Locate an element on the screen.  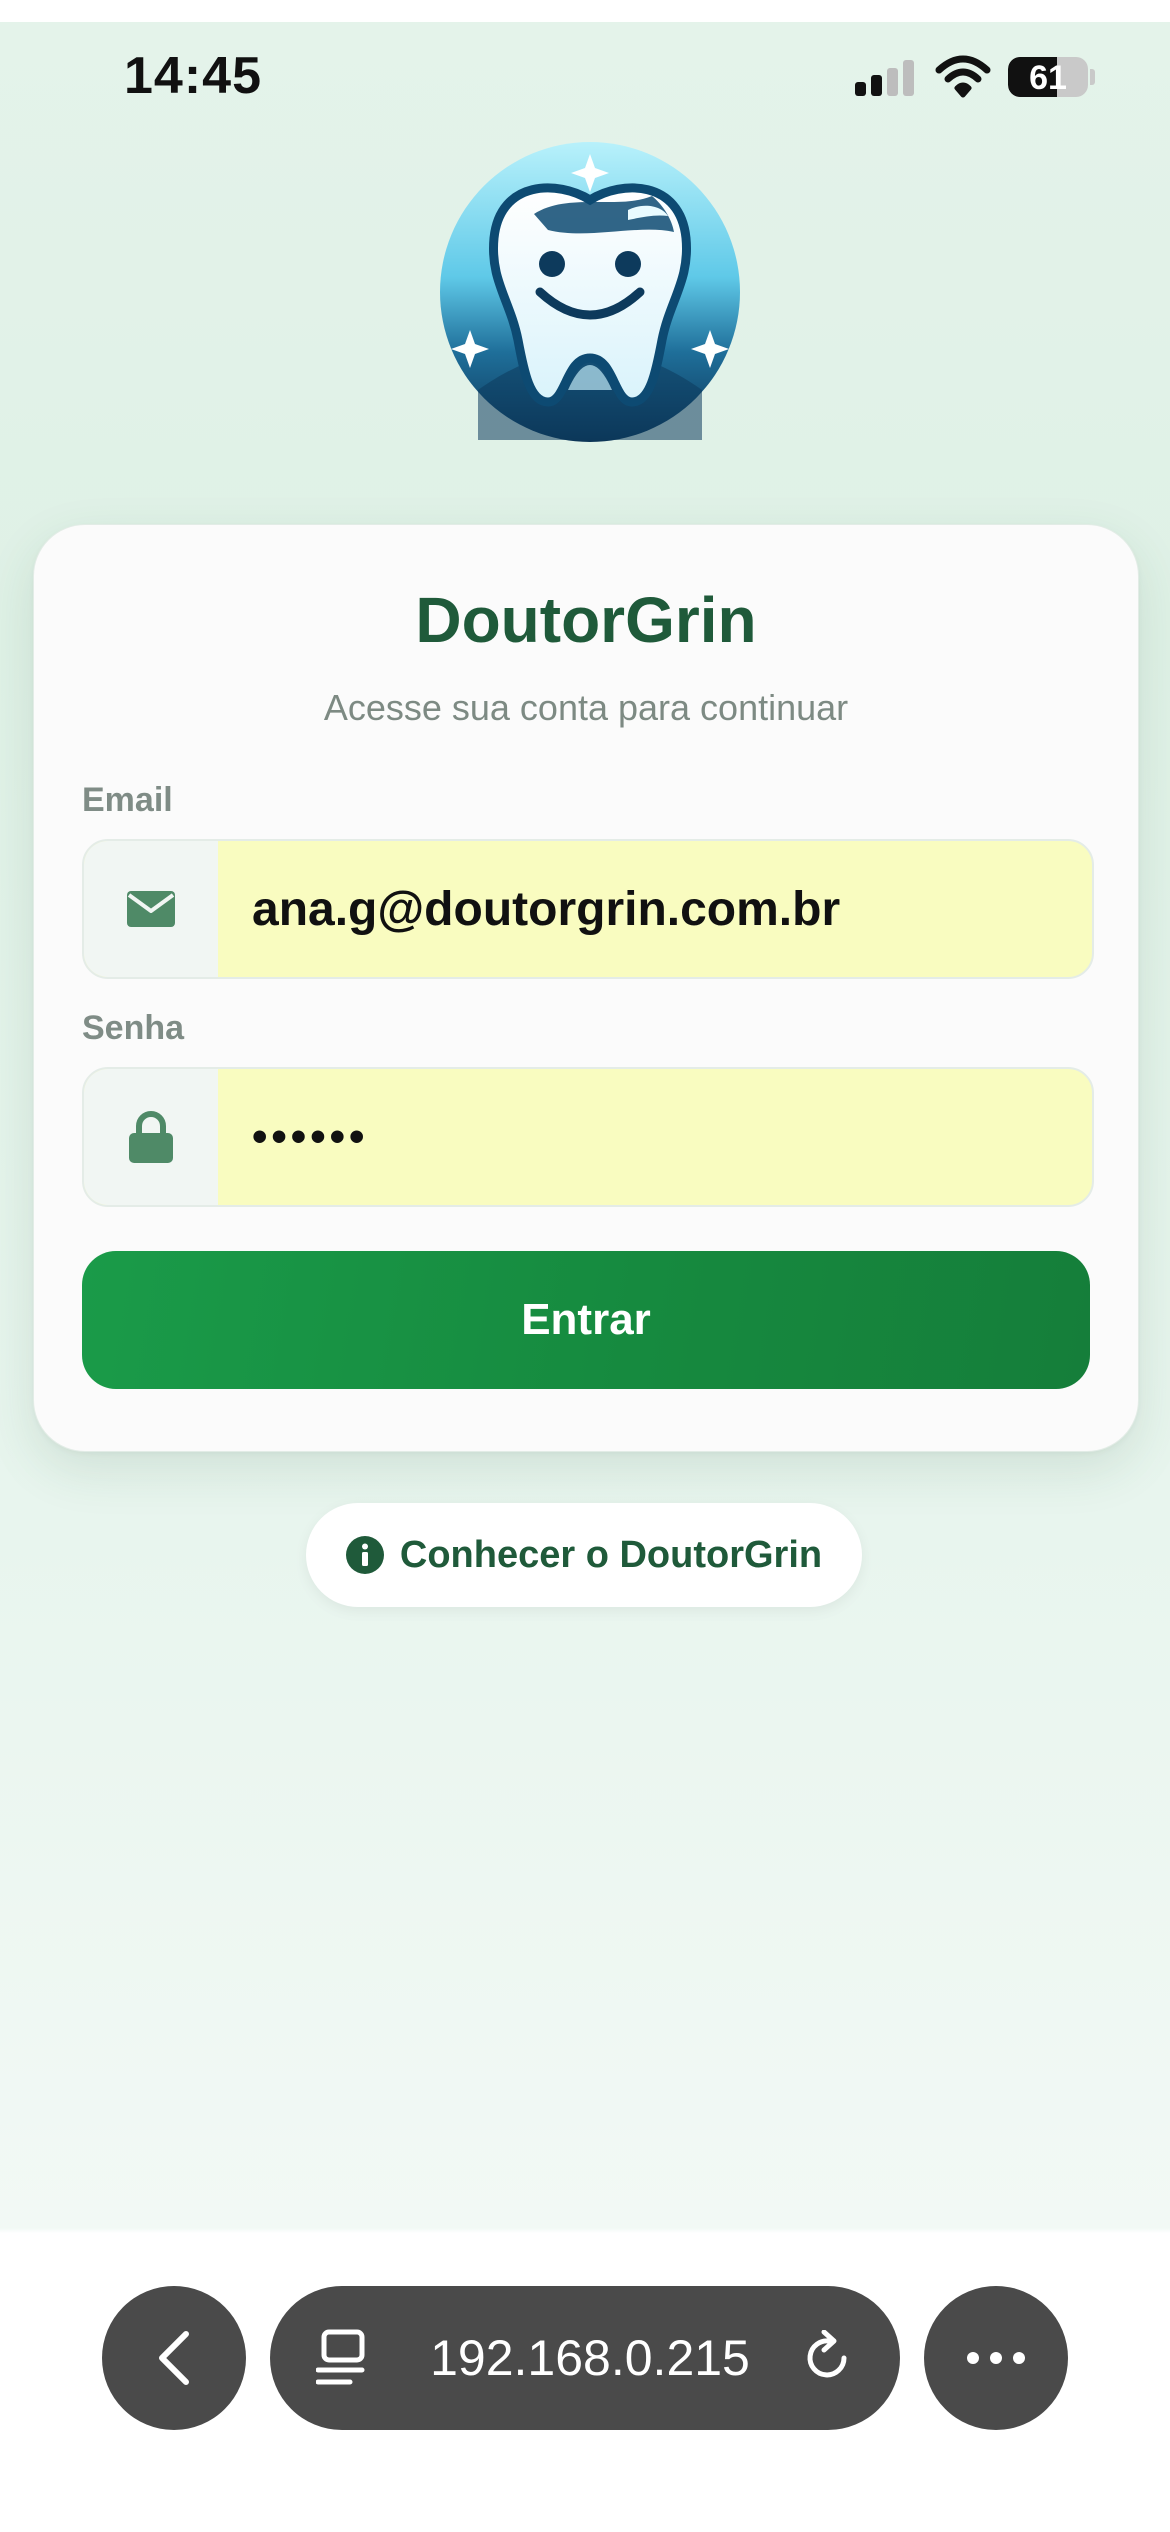
email-input: ana.g@doutorgrin.com.br is located at coordinates (662, 909).